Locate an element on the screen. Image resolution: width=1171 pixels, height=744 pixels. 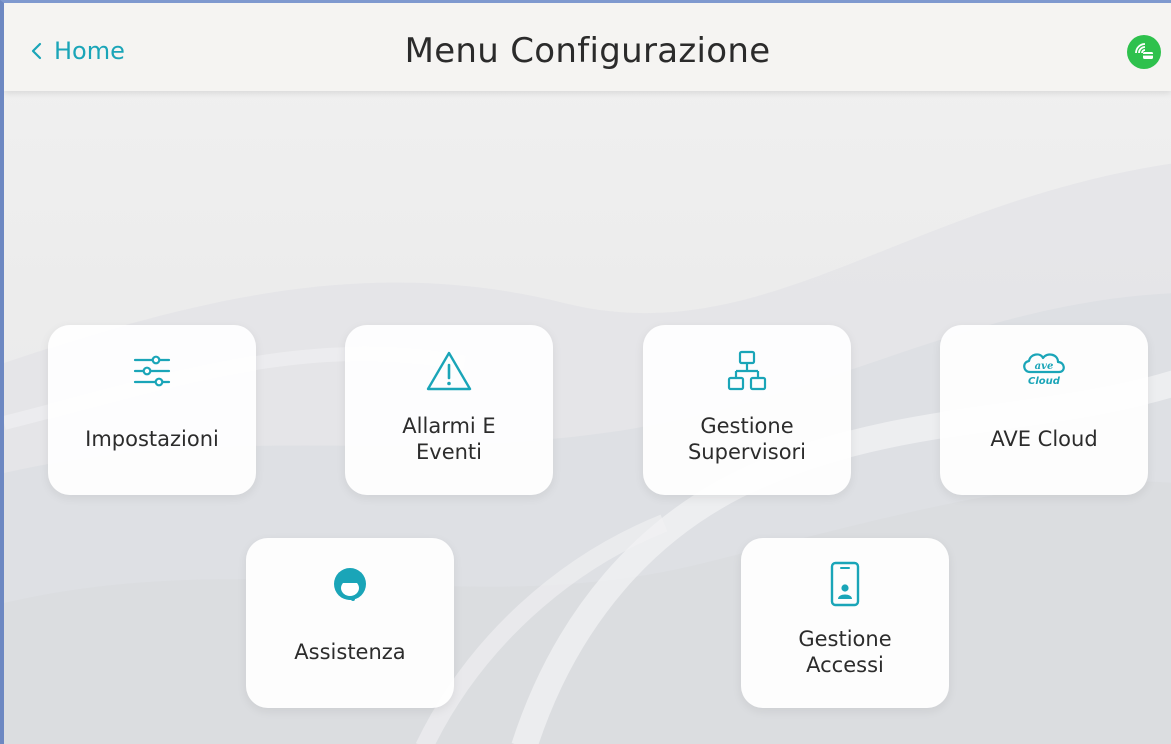
warning-icon is located at coordinates (449, 371).